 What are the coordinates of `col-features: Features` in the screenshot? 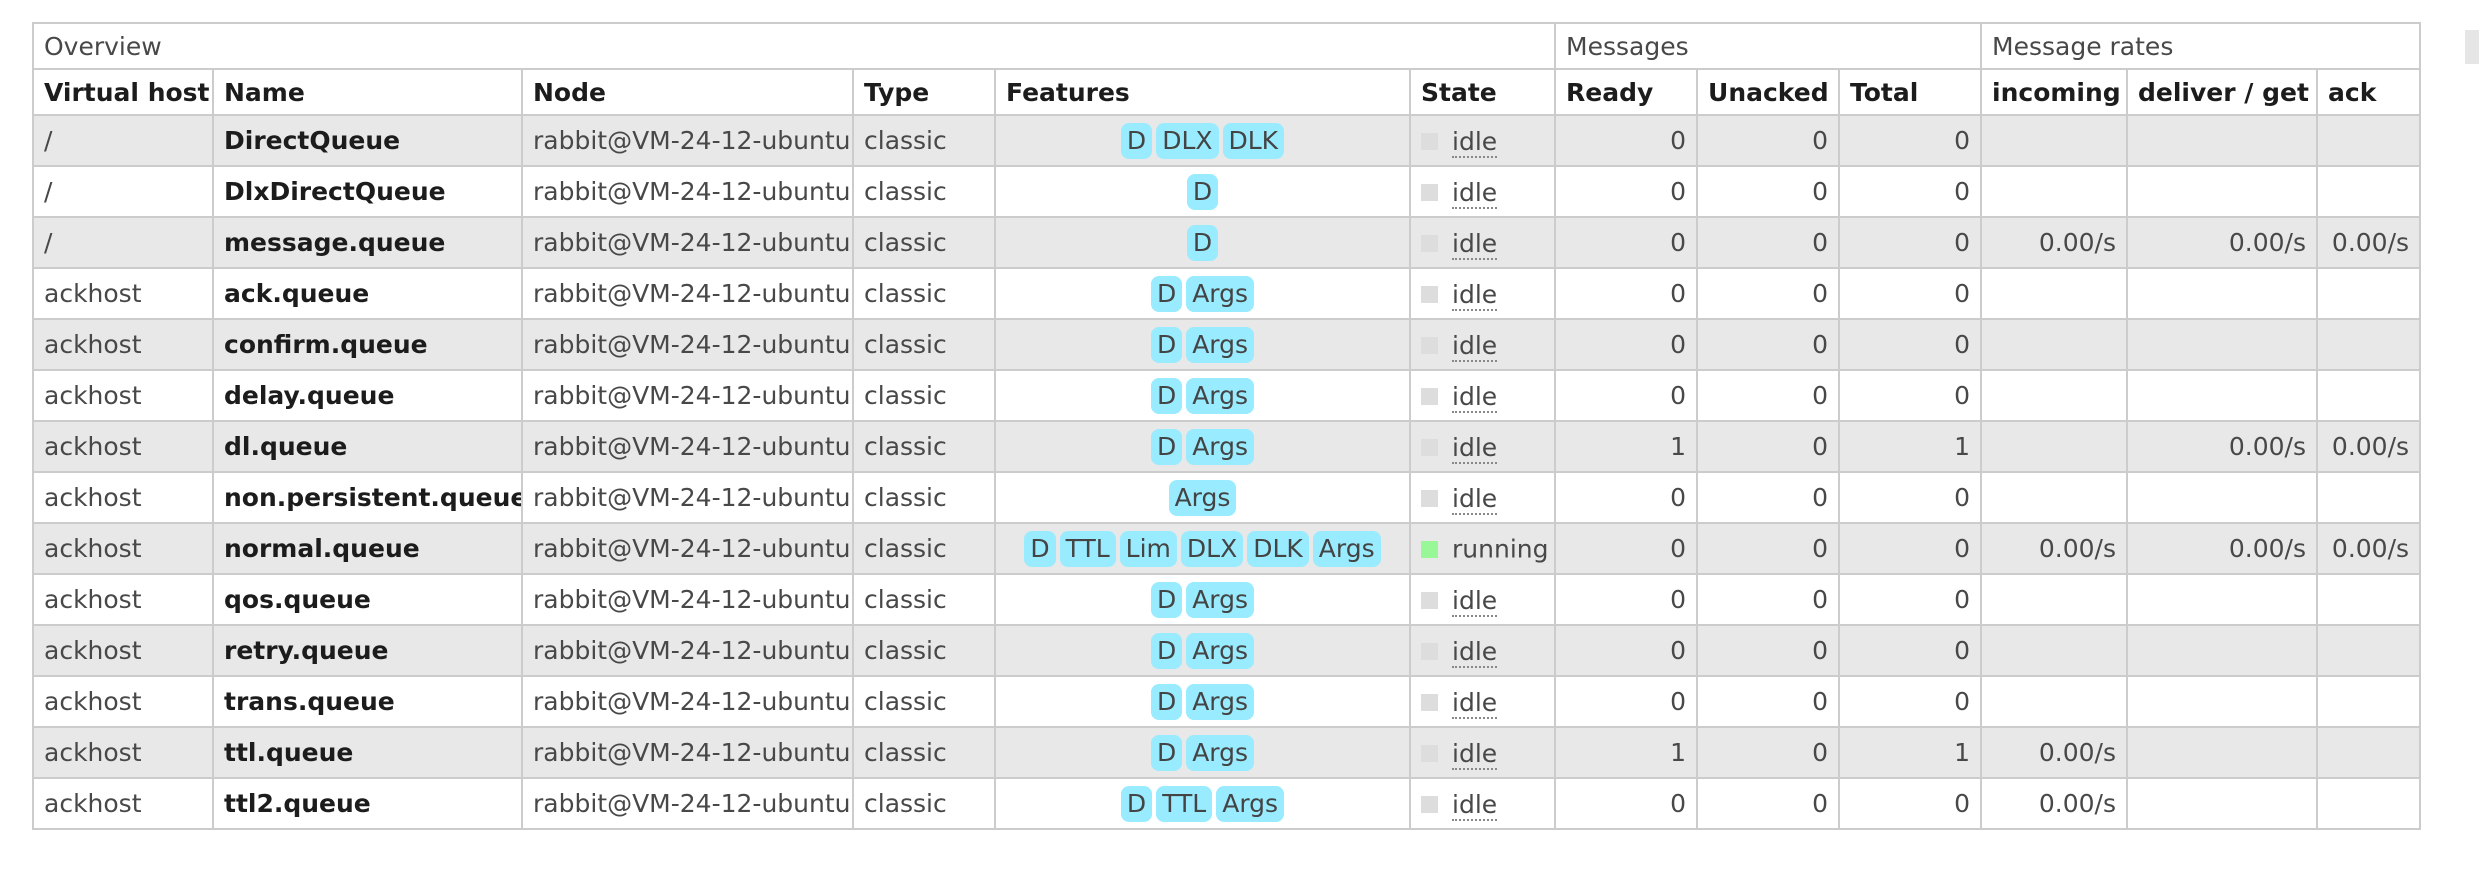 It's located at (1202, 92).